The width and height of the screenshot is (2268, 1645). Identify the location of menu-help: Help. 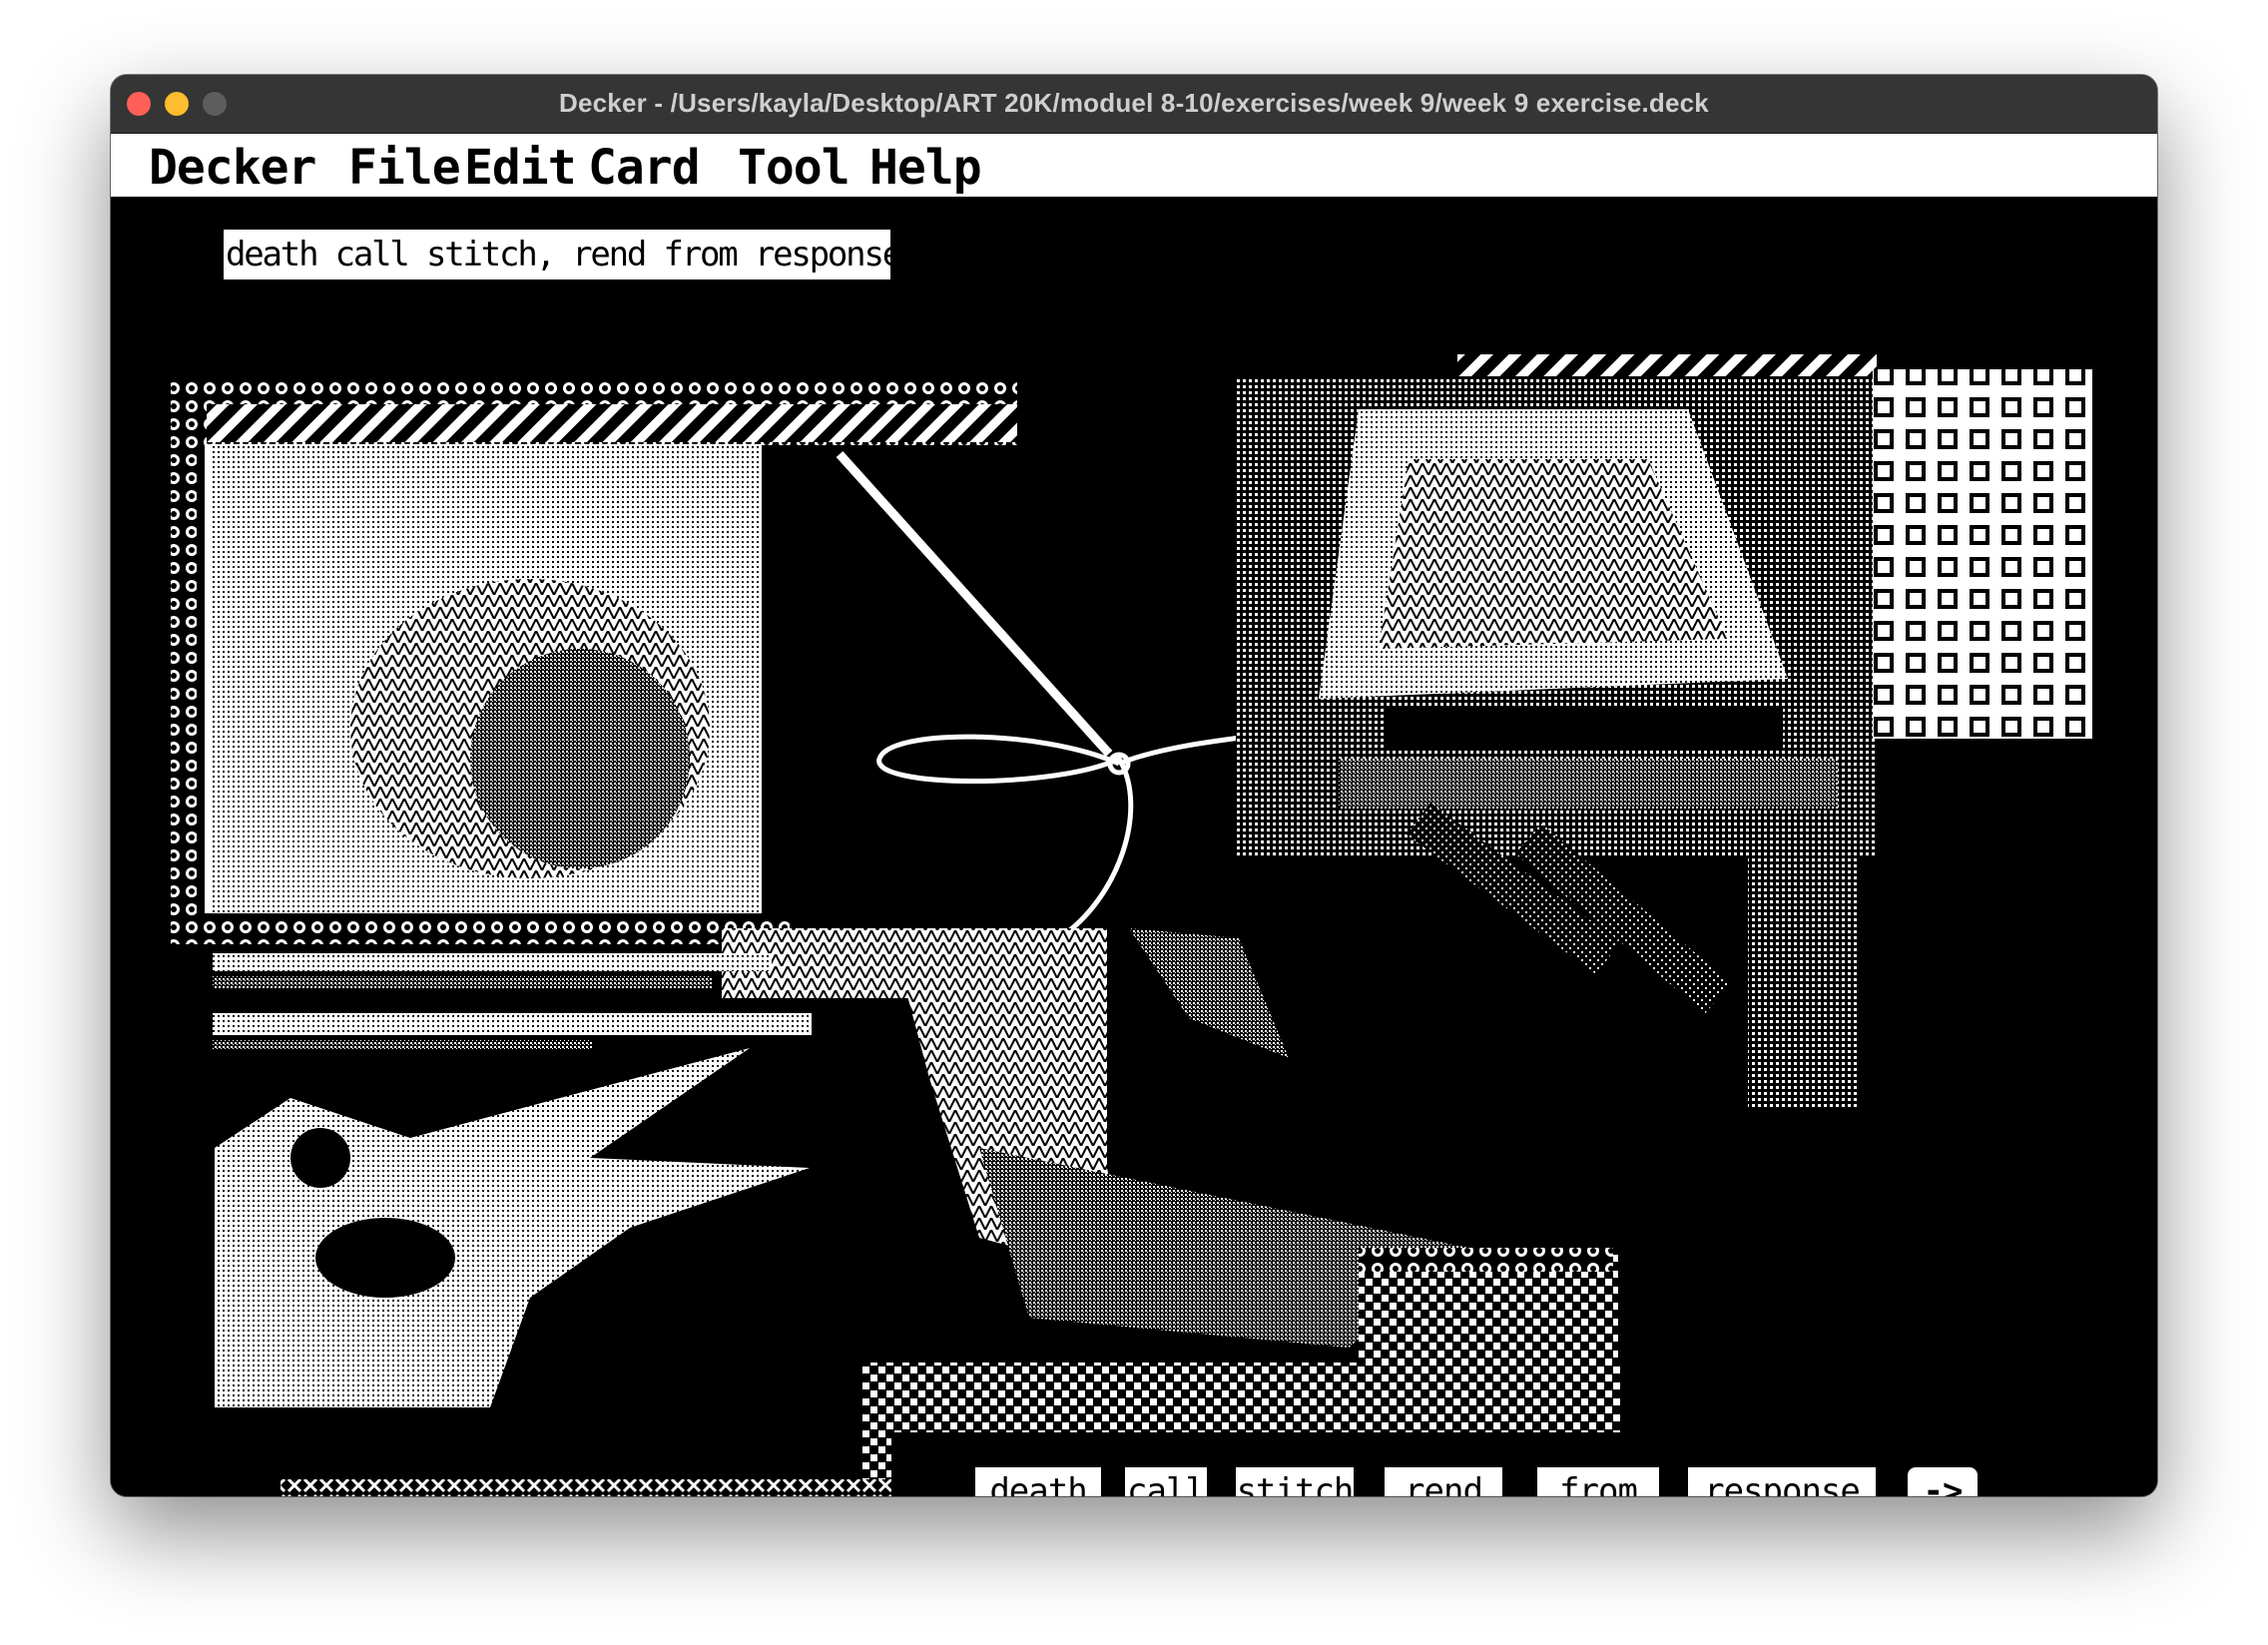
(925, 168).